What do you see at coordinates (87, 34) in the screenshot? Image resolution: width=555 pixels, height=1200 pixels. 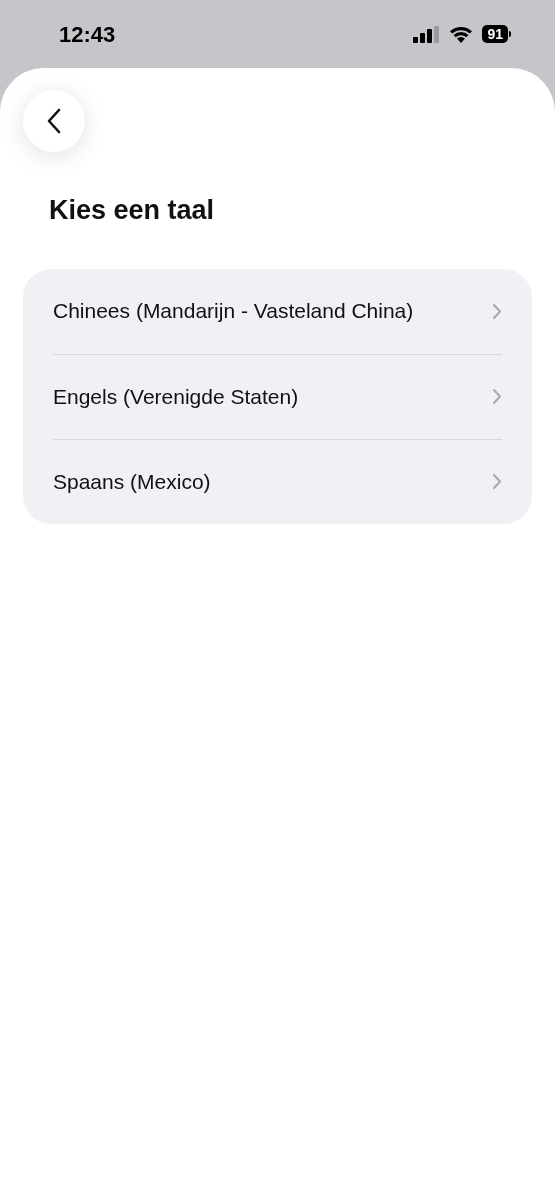 I see `status-time: 12:43` at bounding box center [87, 34].